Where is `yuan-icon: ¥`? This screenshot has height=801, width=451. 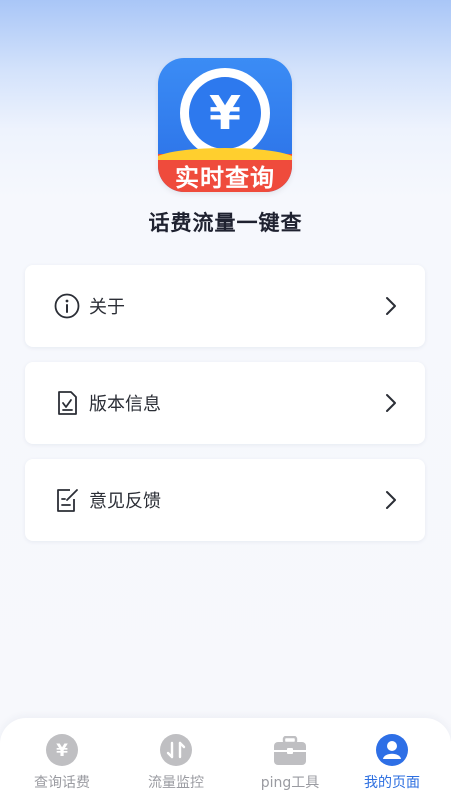 yuan-icon: ¥ is located at coordinates (225, 113).